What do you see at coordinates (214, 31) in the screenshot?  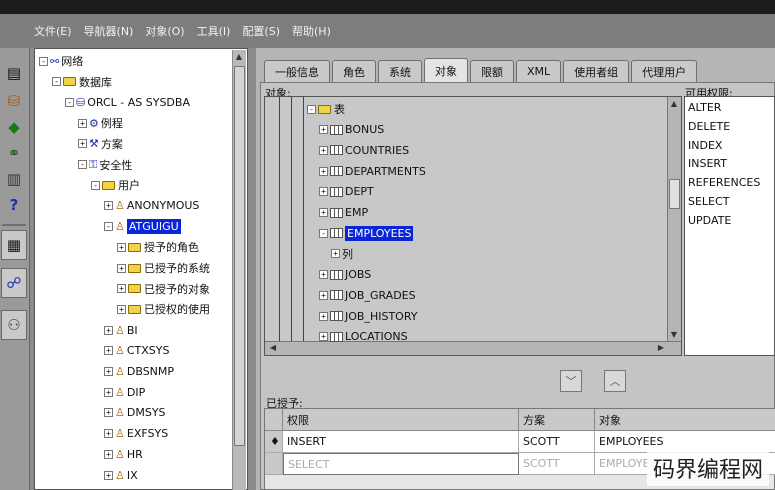 I see `menu-tools: 工具(I)` at bounding box center [214, 31].